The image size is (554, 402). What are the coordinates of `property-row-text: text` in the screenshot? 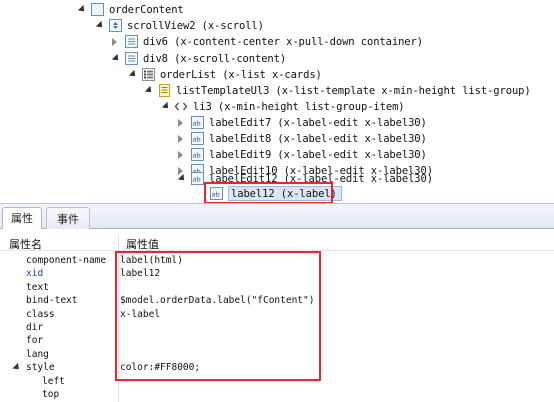 It's located at (277, 287).